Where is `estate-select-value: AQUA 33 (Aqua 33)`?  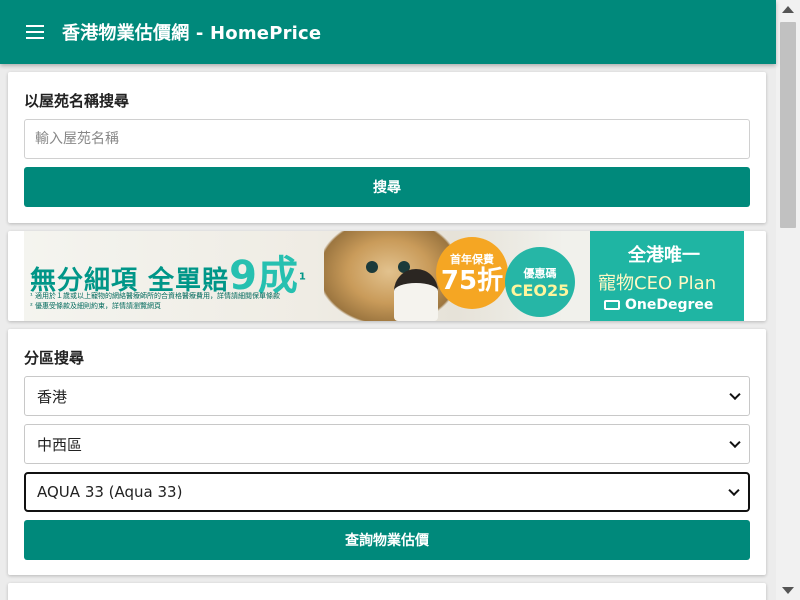
estate-select-value: AQUA 33 (Aqua 33) is located at coordinates (110, 492).